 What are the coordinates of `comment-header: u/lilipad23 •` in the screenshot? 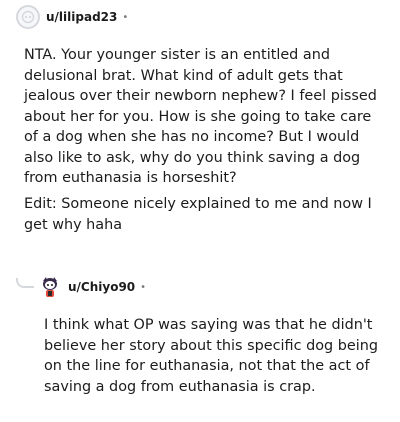 It's located at (200, 17).